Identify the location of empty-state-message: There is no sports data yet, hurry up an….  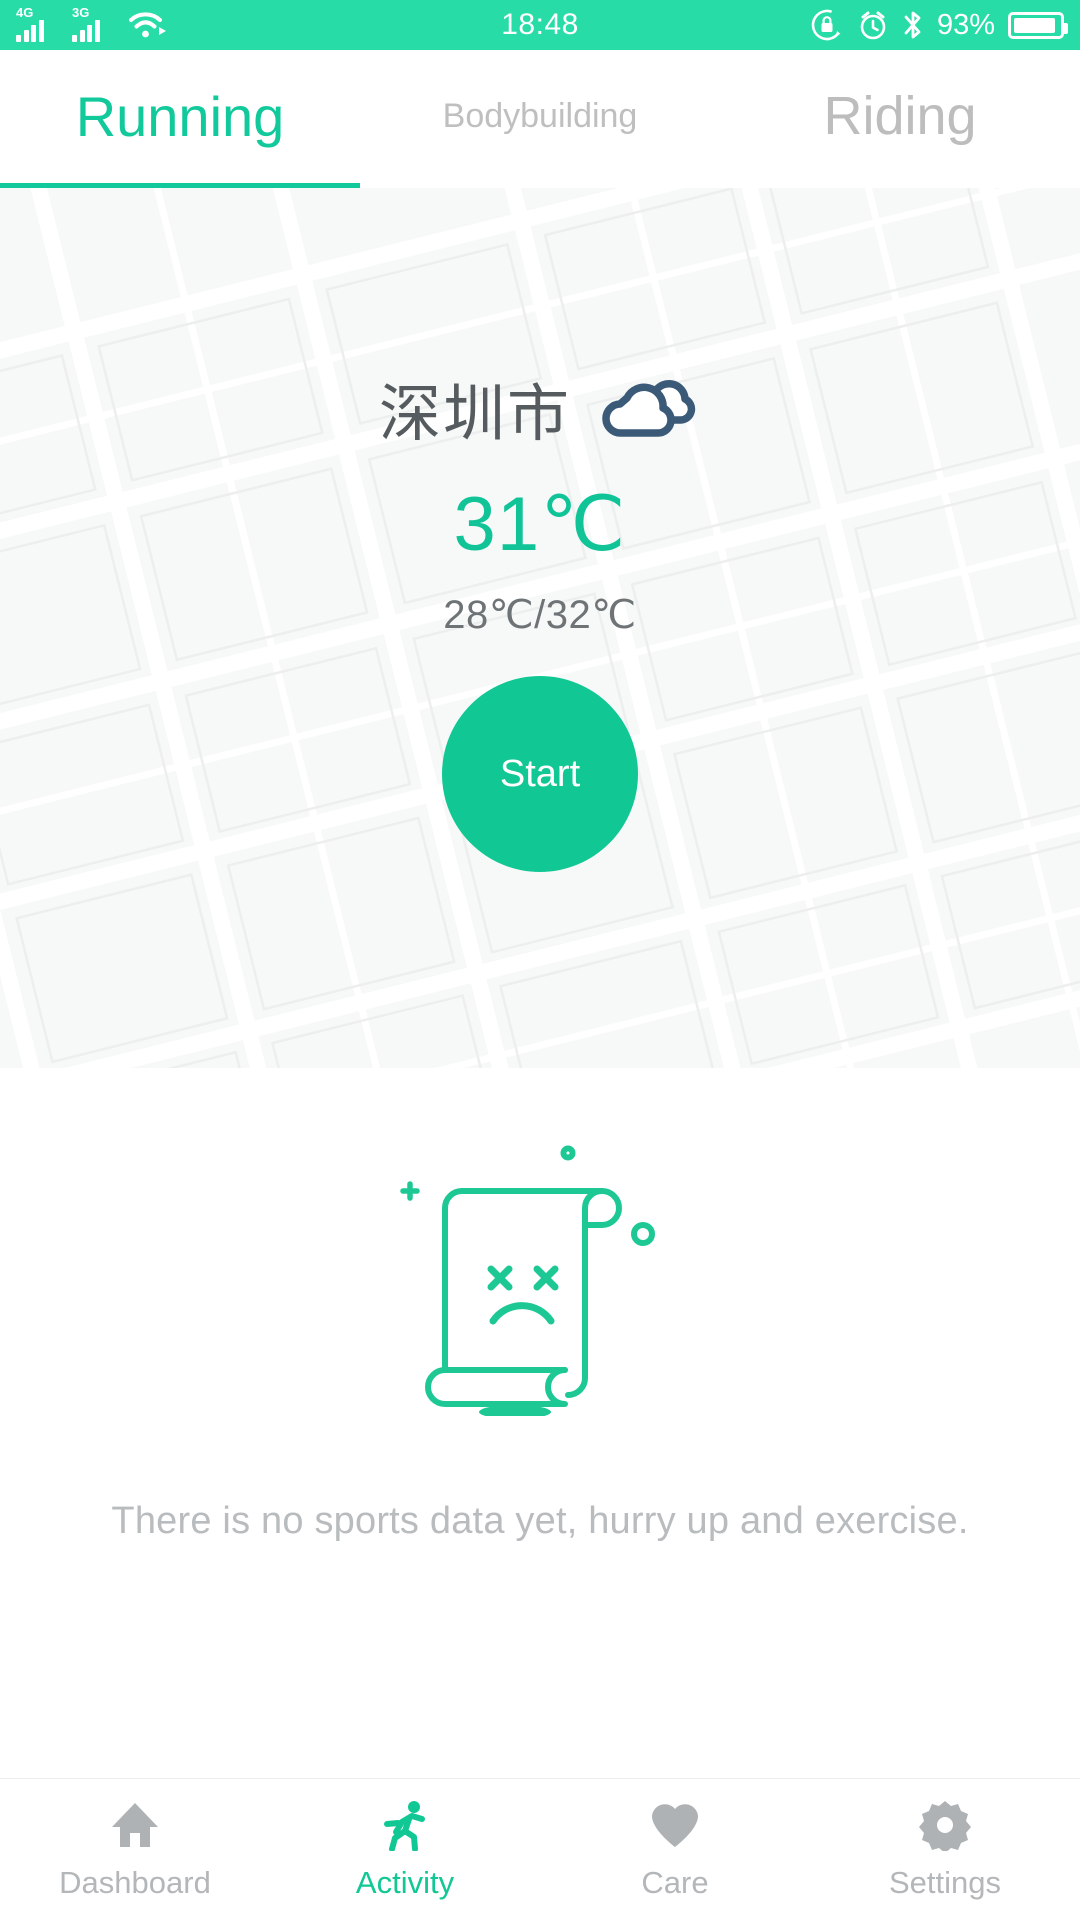
(540, 1521).